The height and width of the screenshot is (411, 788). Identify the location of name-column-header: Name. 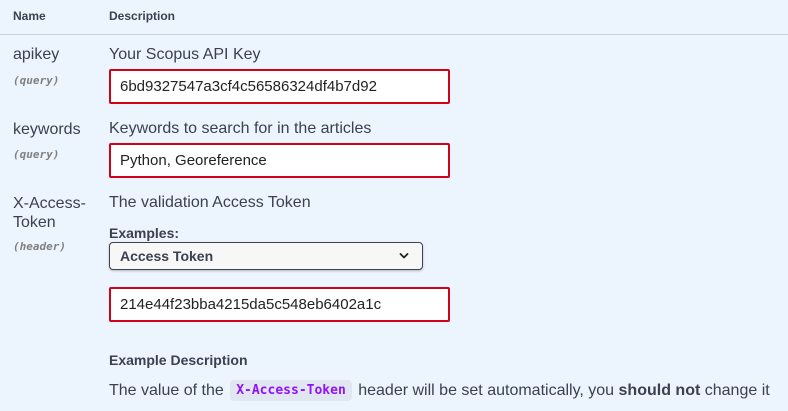
(29, 16).